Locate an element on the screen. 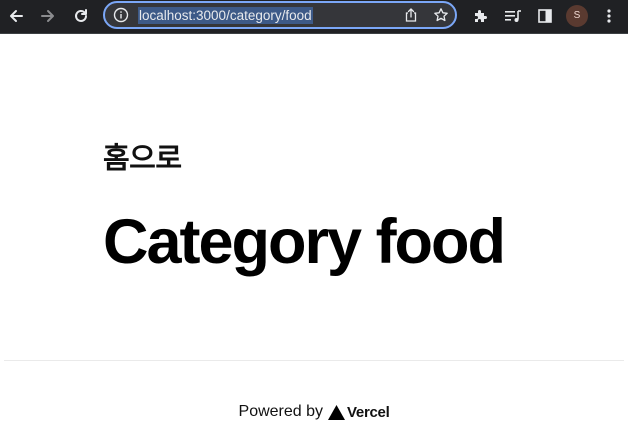 The width and height of the screenshot is (628, 446). media-queue-button is located at coordinates (513, 16).